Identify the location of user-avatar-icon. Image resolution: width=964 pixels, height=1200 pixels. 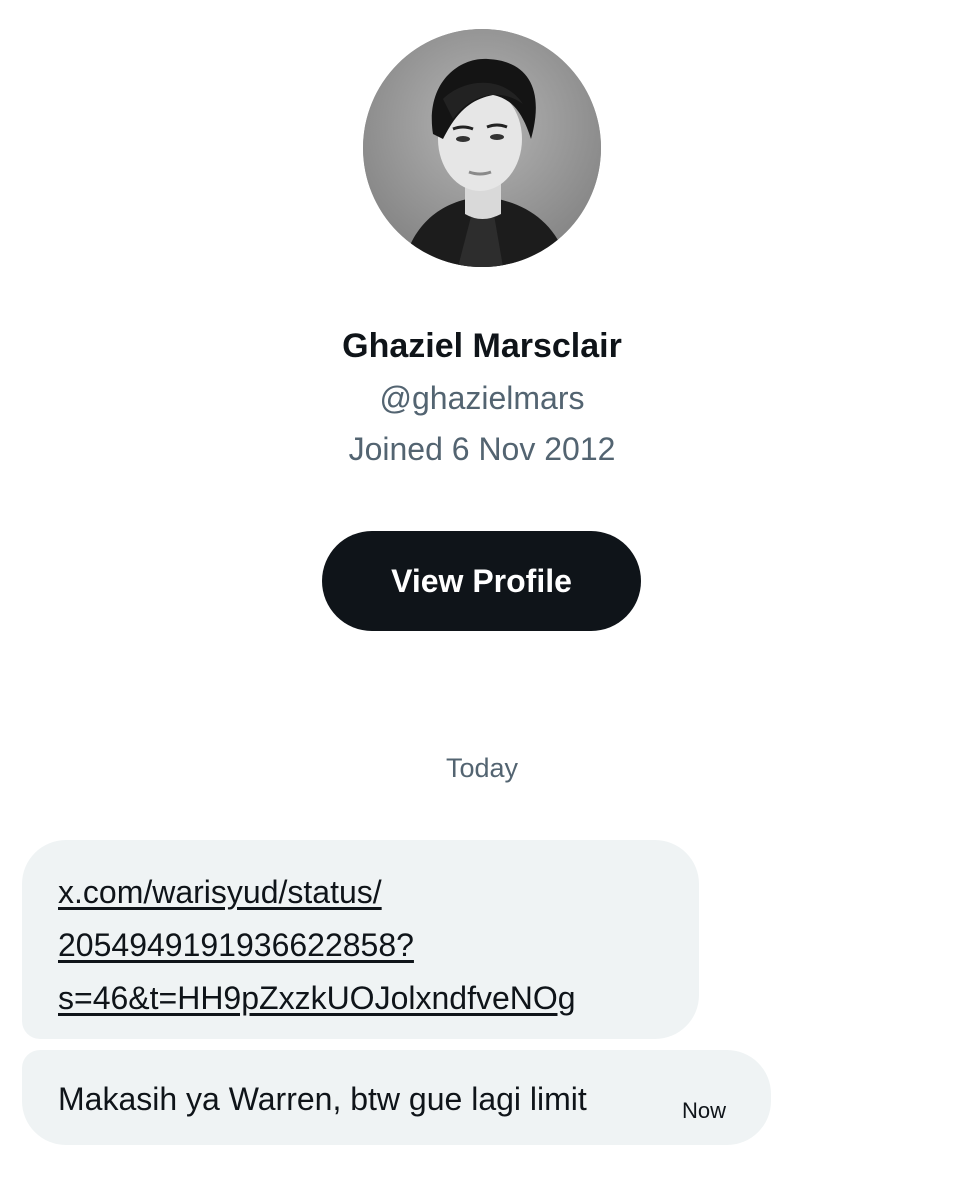
(482, 148).